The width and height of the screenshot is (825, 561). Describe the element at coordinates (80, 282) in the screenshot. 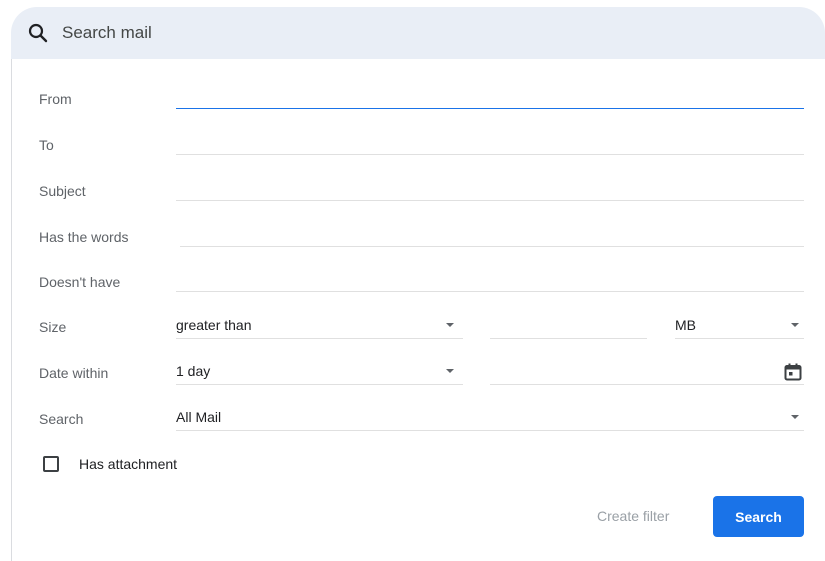

I see `doesnt-have-label: Doesn't have` at that location.